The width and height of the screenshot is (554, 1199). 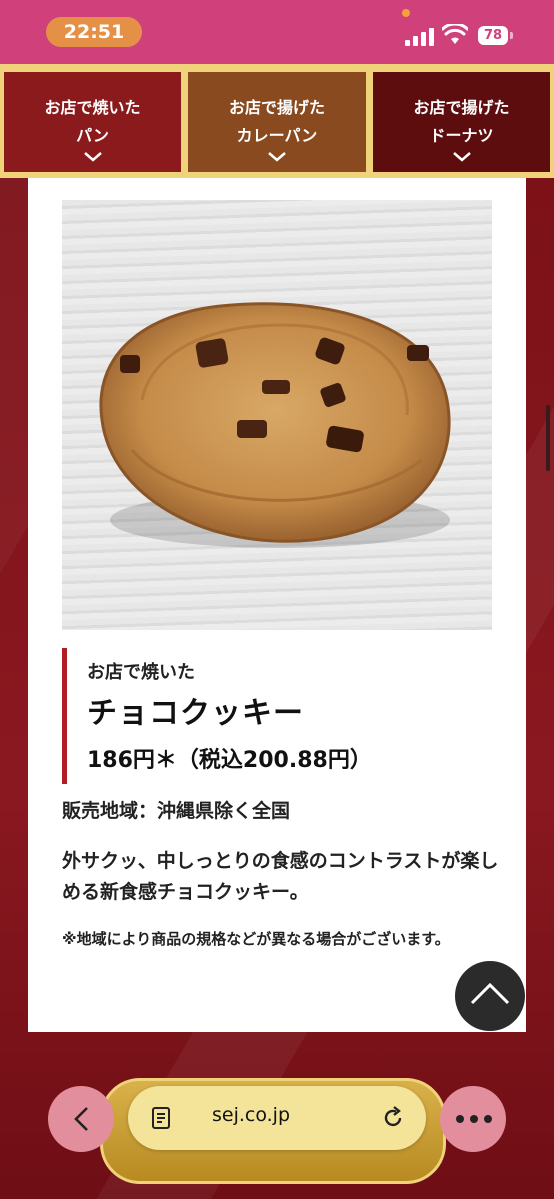 What do you see at coordinates (256, 939) in the screenshot?
I see `product-note: ※地域により商品の規格などが異なる場合がございます。` at bounding box center [256, 939].